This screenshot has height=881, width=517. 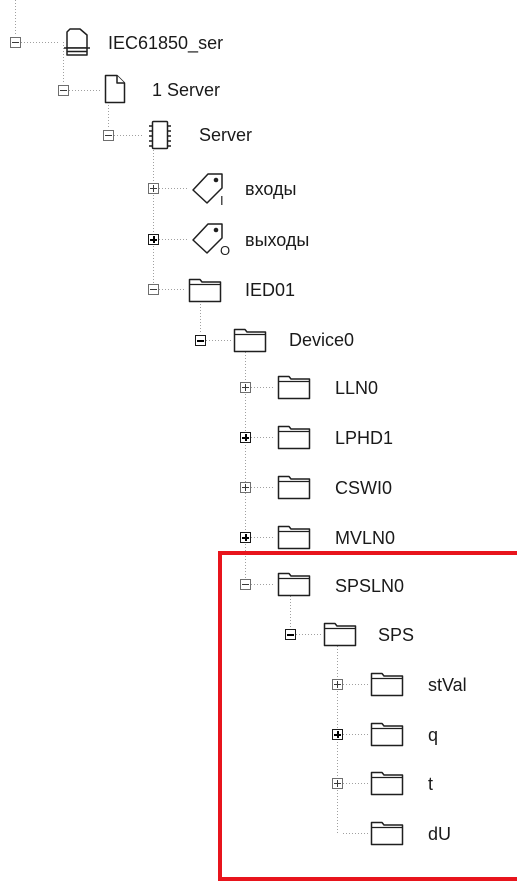 I want to click on tree-node-label: IEC61850_ser, so click(x=166, y=43).